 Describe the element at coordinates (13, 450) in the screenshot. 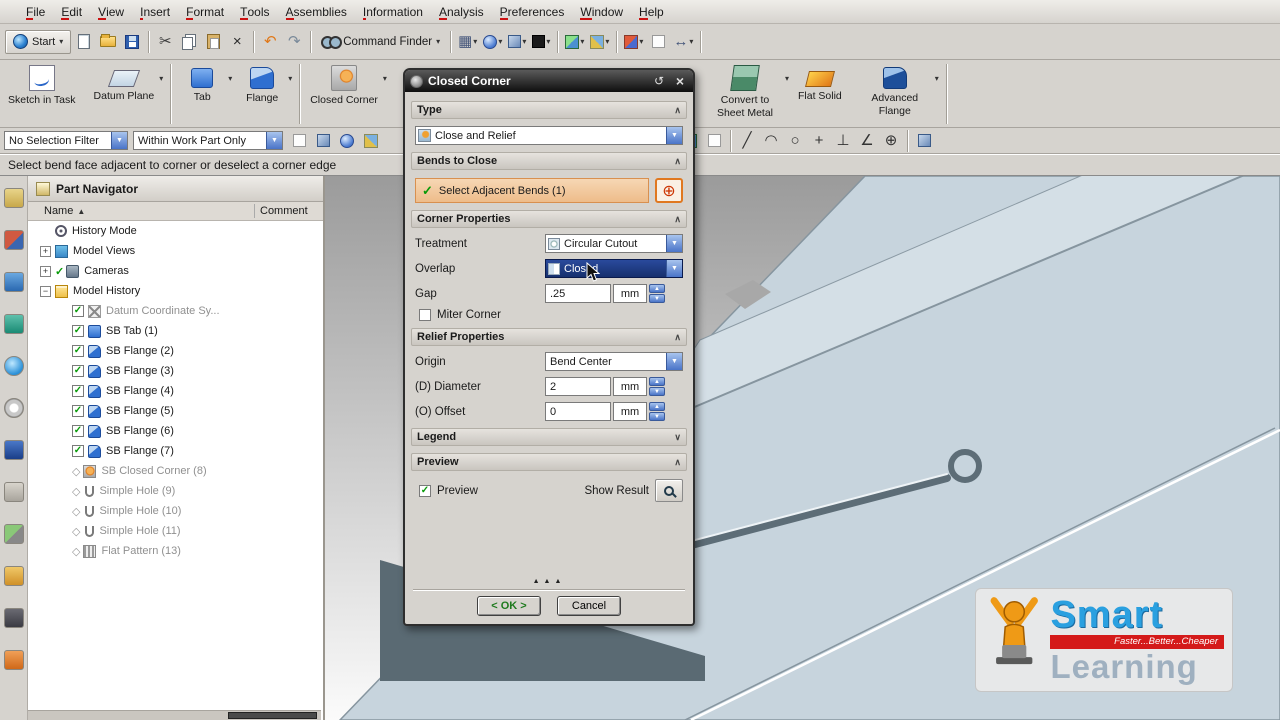

I see `history-icon` at that location.